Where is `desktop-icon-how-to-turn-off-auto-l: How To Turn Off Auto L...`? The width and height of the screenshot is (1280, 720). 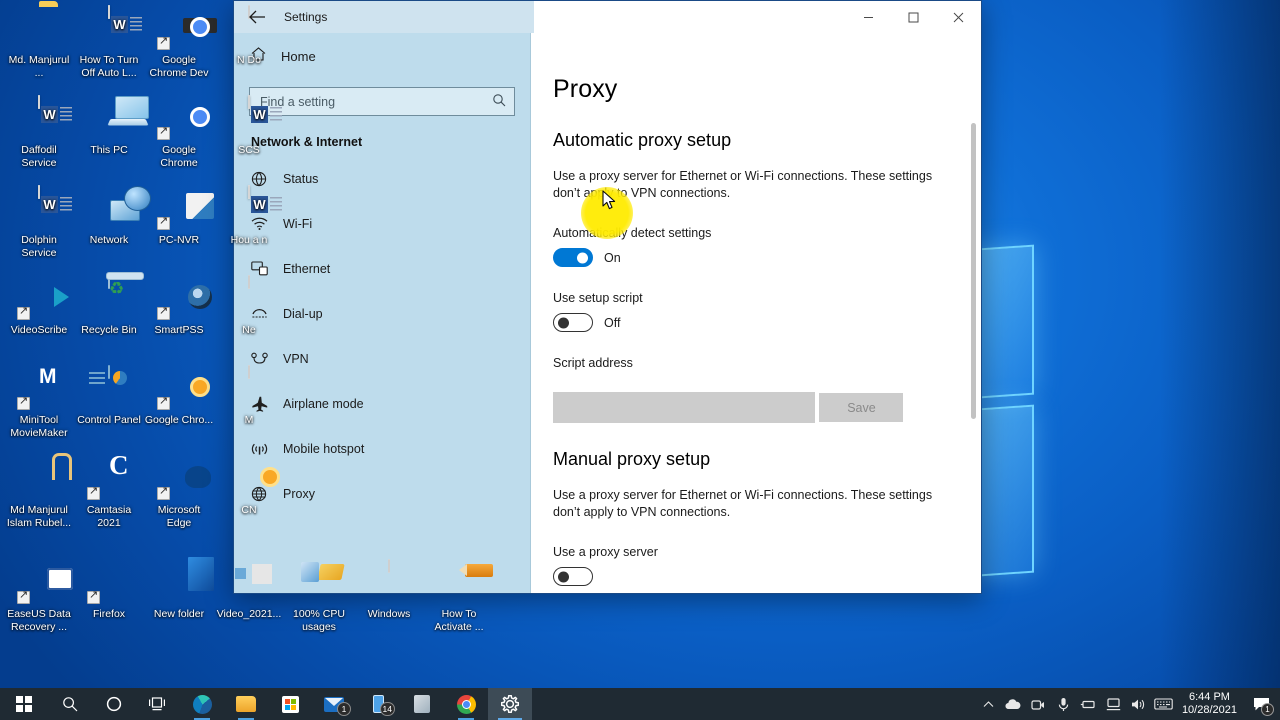 desktop-icon-how-to-turn-off-auto-l: How To Turn Off Auto L... is located at coordinates (109, 42).